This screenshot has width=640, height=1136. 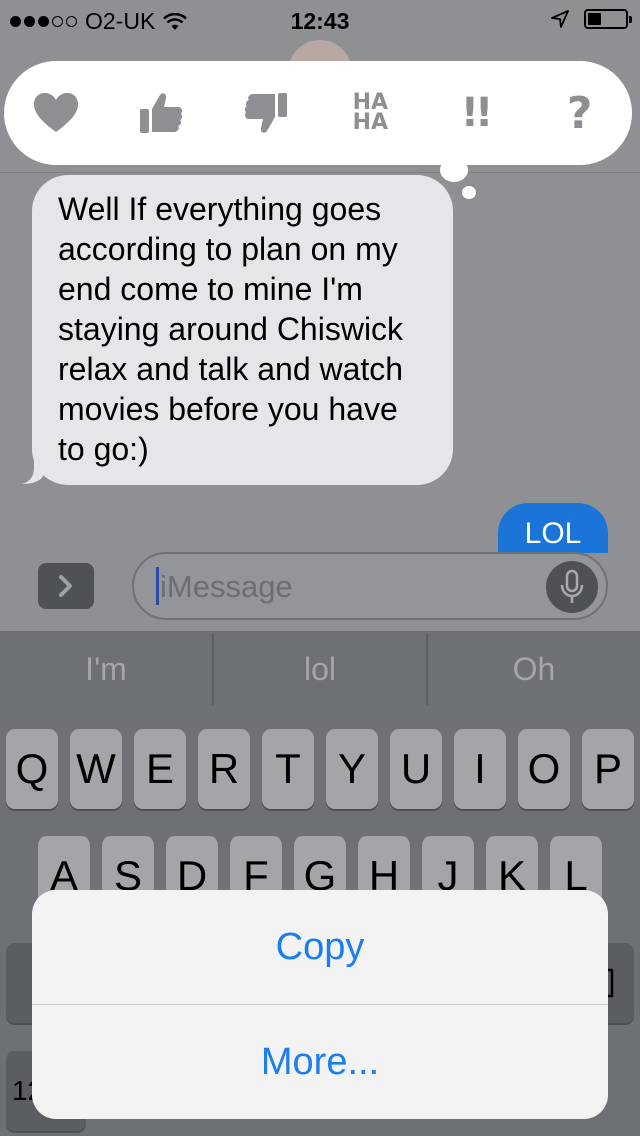 What do you see at coordinates (266, 113) in the screenshot?
I see `thumbs-down-icon` at bounding box center [266, 113].